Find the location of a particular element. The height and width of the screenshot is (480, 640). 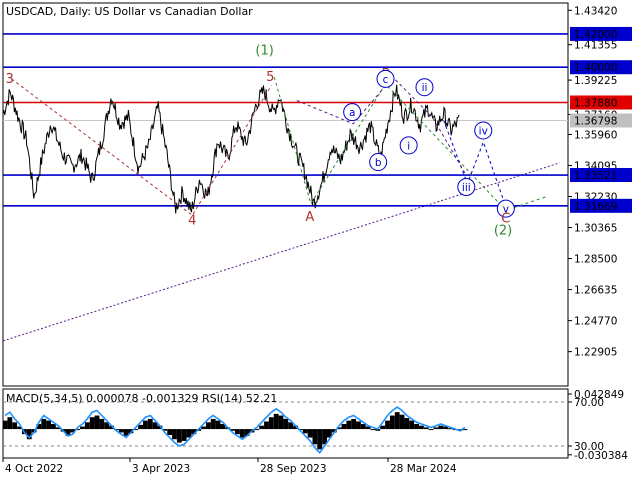

price-tick-label: 1.24770 is located at coordinates (595, 322).